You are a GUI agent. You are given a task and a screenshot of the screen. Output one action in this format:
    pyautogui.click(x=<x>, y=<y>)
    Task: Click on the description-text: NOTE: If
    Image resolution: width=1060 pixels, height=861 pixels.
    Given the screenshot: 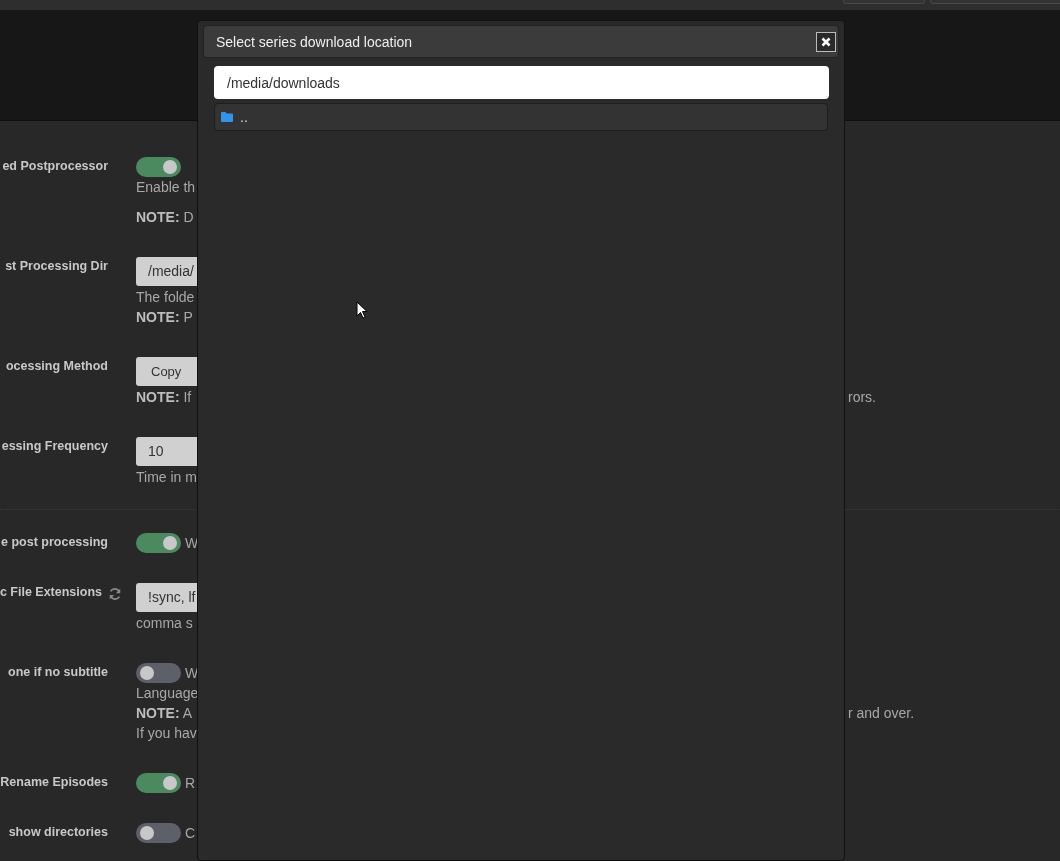 What is the action you would take?
    pyautogui.click(x=164, y=397)
    